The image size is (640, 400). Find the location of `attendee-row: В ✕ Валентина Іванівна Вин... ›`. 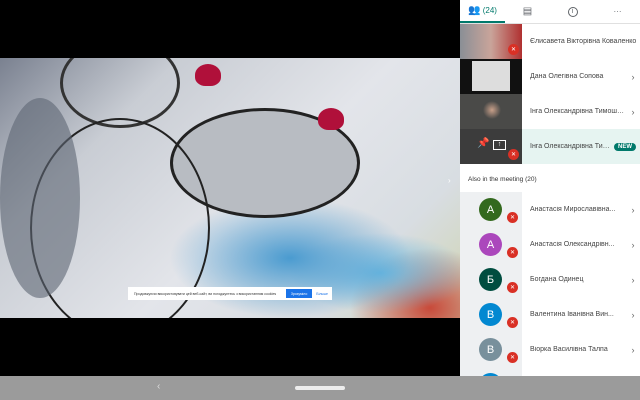

attendee-row: В ✕ Валентина Іванівна Вин... › is located at coordinates (550, 314).